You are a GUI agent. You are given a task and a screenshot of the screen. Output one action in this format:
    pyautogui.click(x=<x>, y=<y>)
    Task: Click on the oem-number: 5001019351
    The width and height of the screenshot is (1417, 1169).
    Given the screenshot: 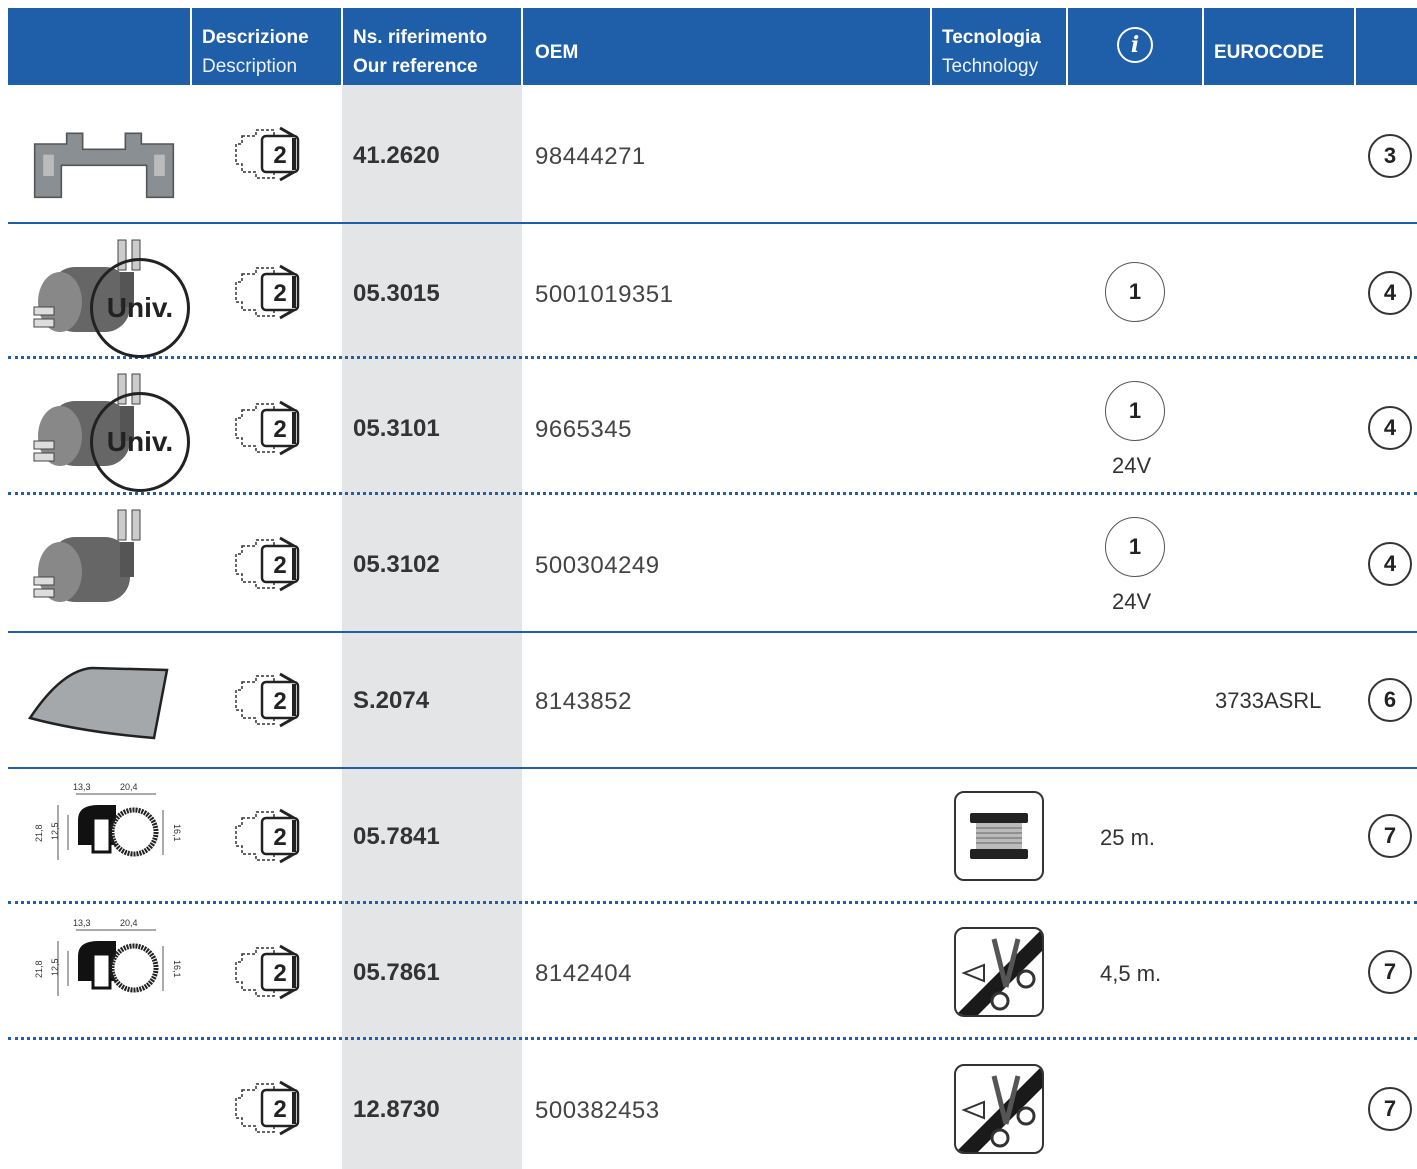 What is the action you would take?
    pyautogui.click(x=604, y=294)
    